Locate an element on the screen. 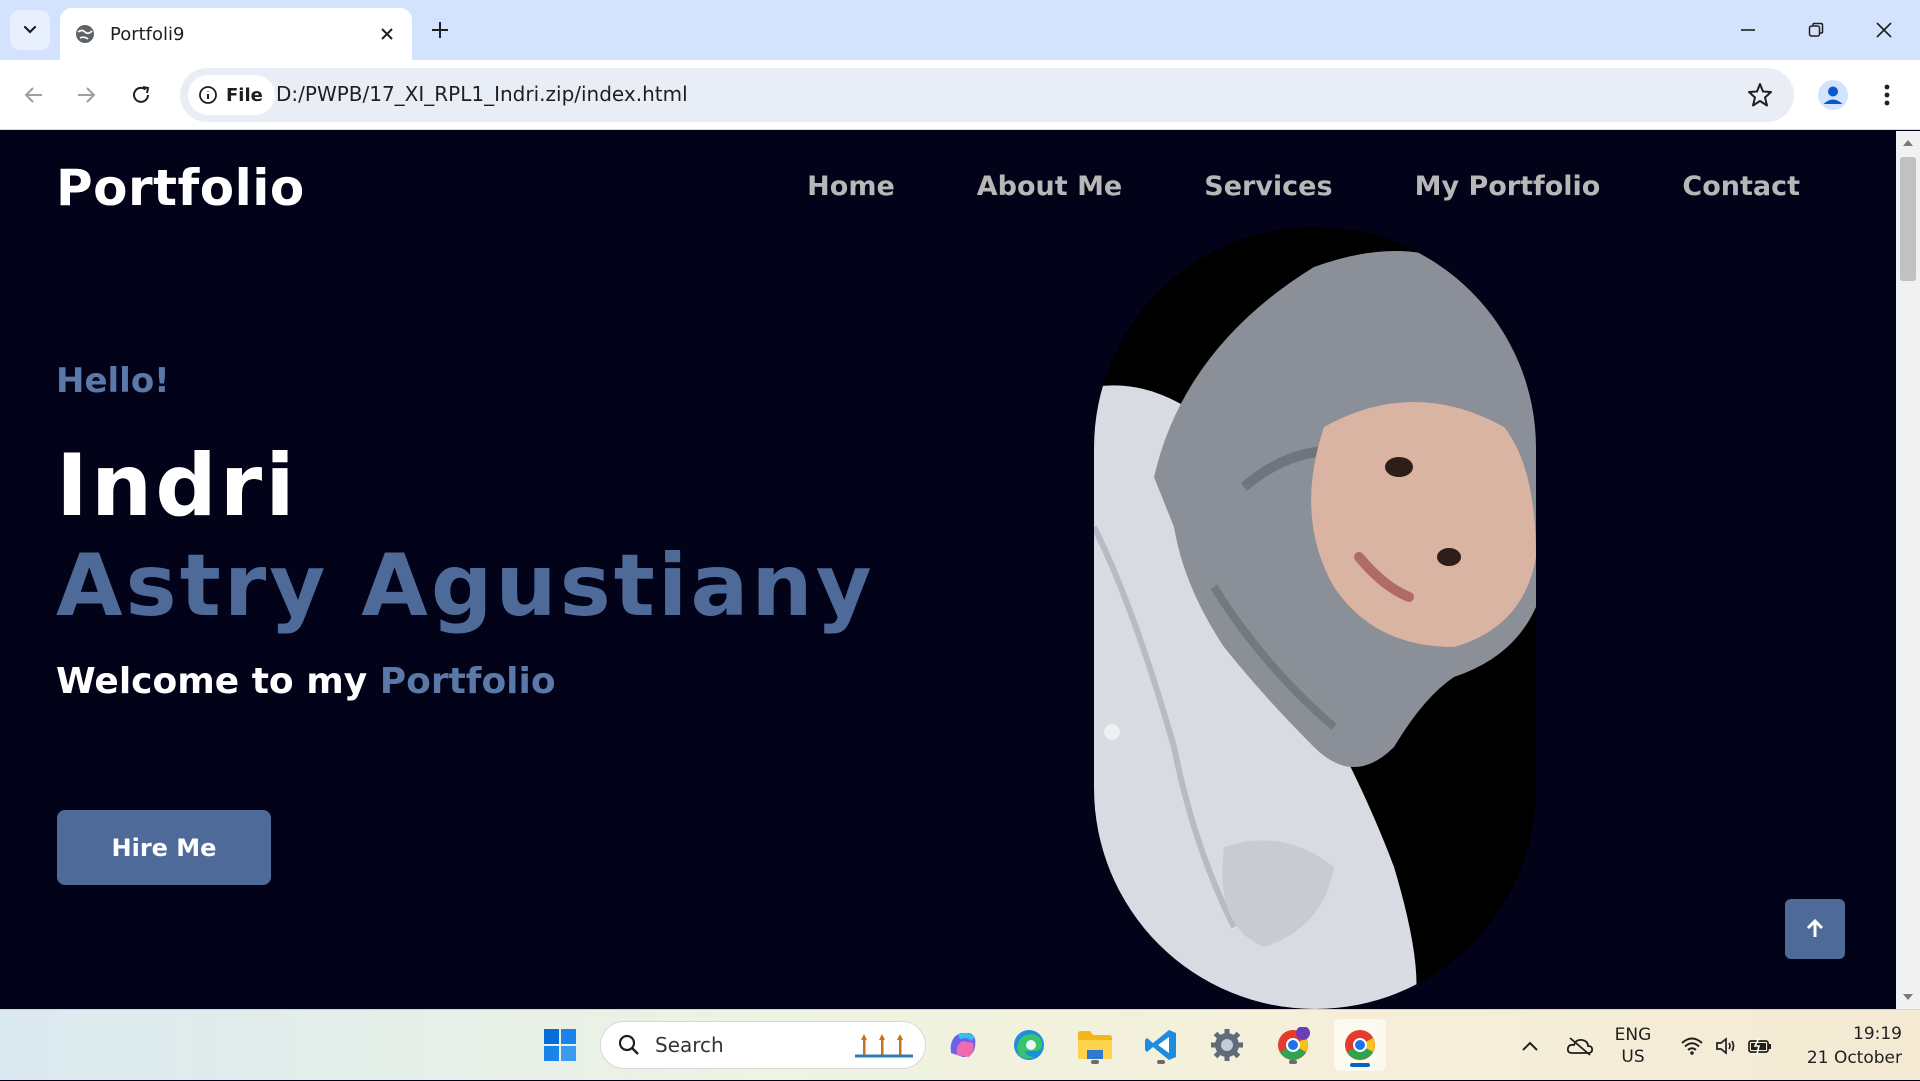  back-button is located at coordinates (34, 95).